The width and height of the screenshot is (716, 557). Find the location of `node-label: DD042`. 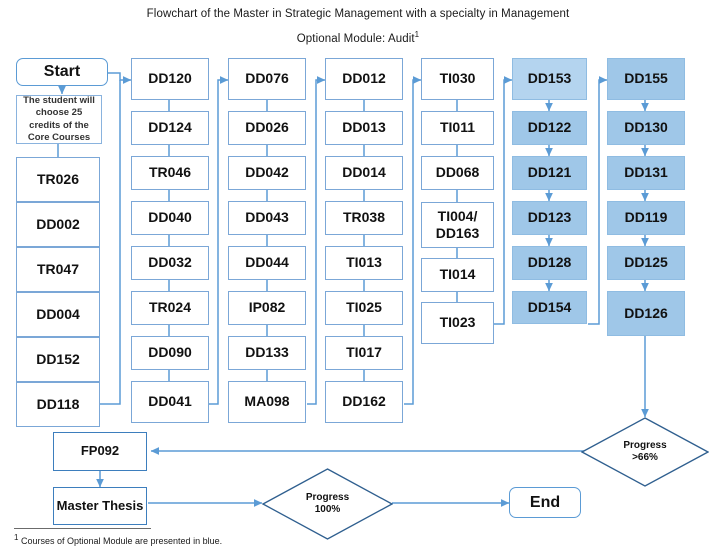

node-label: DD042 is located at coordinates (267, 172).